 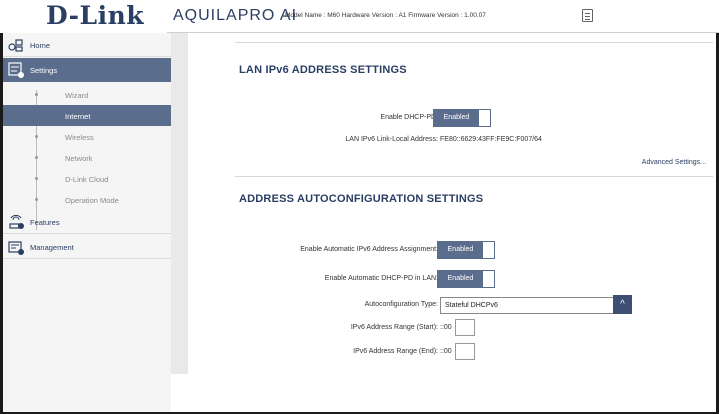 I want to click on bottom-area, so click(x=443, y=393).